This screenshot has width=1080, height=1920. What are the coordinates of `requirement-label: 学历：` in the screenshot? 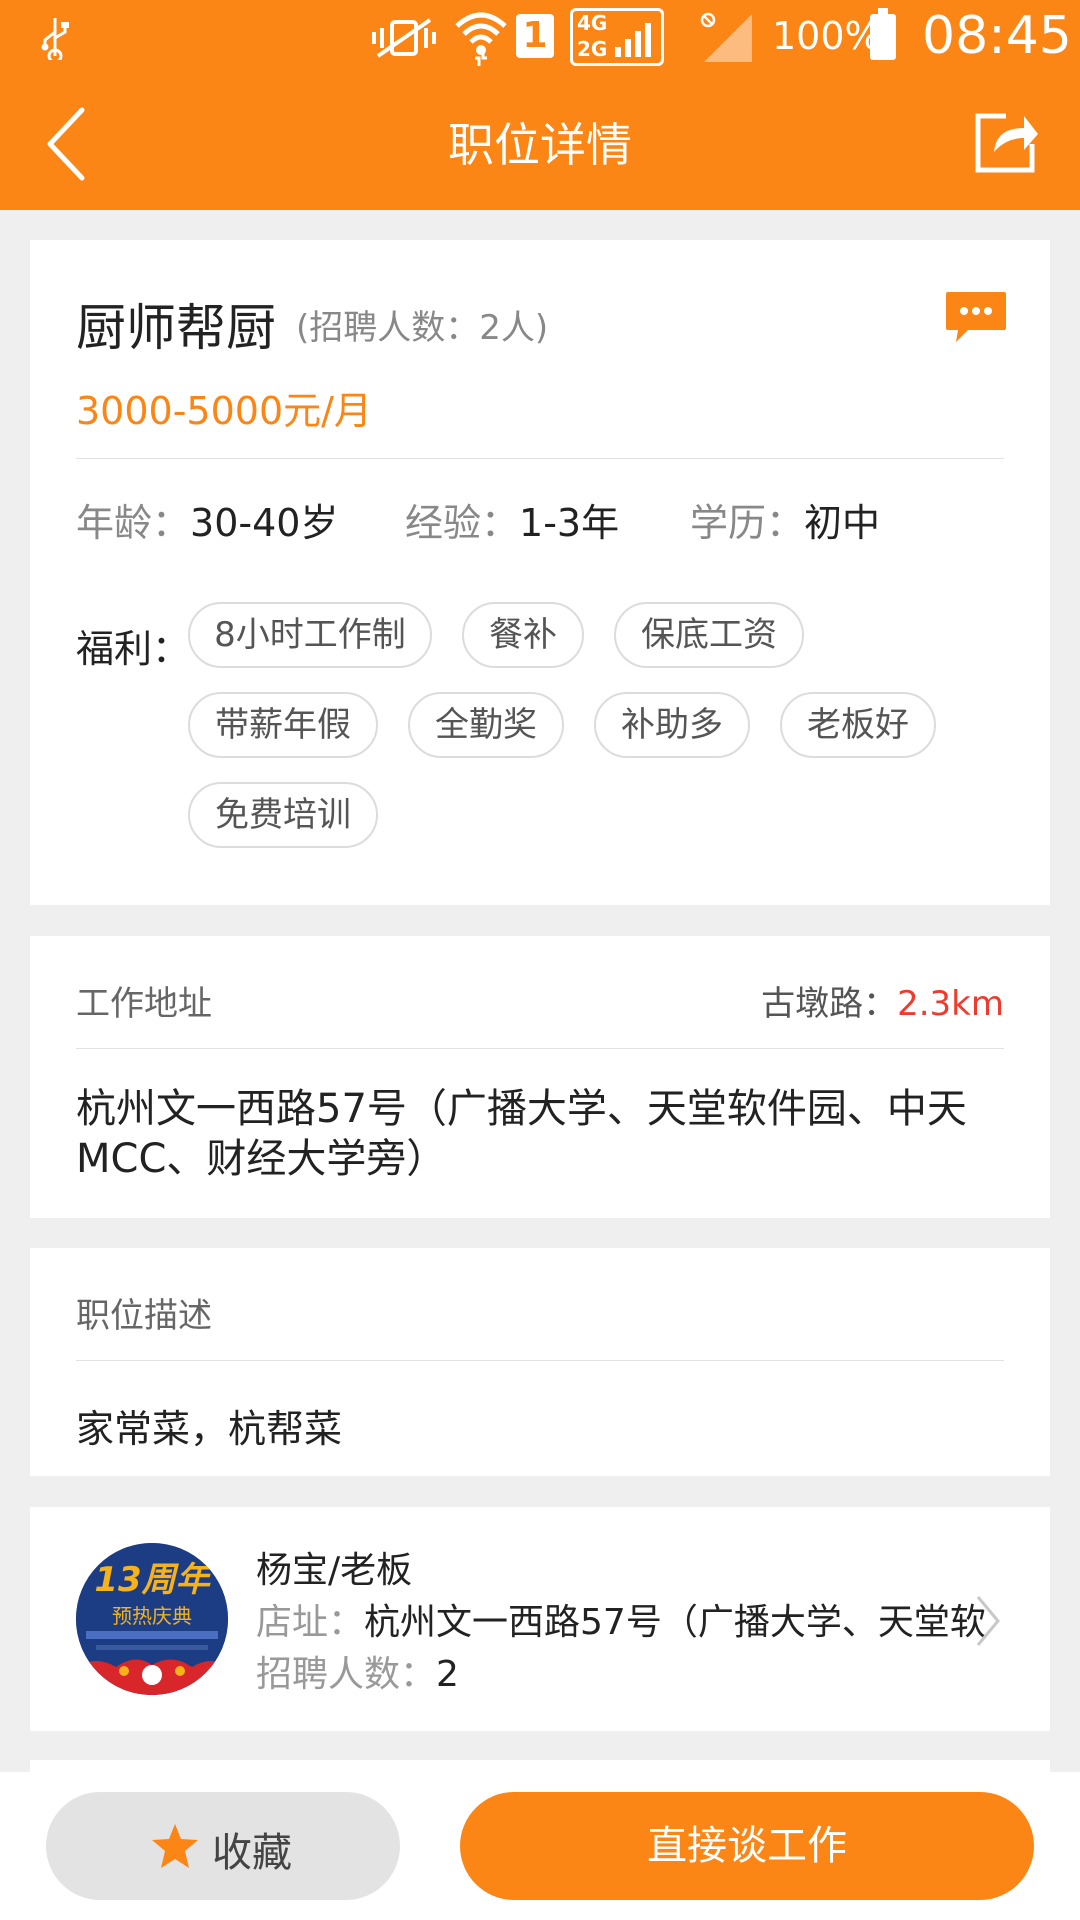 It's located at (747, 523).